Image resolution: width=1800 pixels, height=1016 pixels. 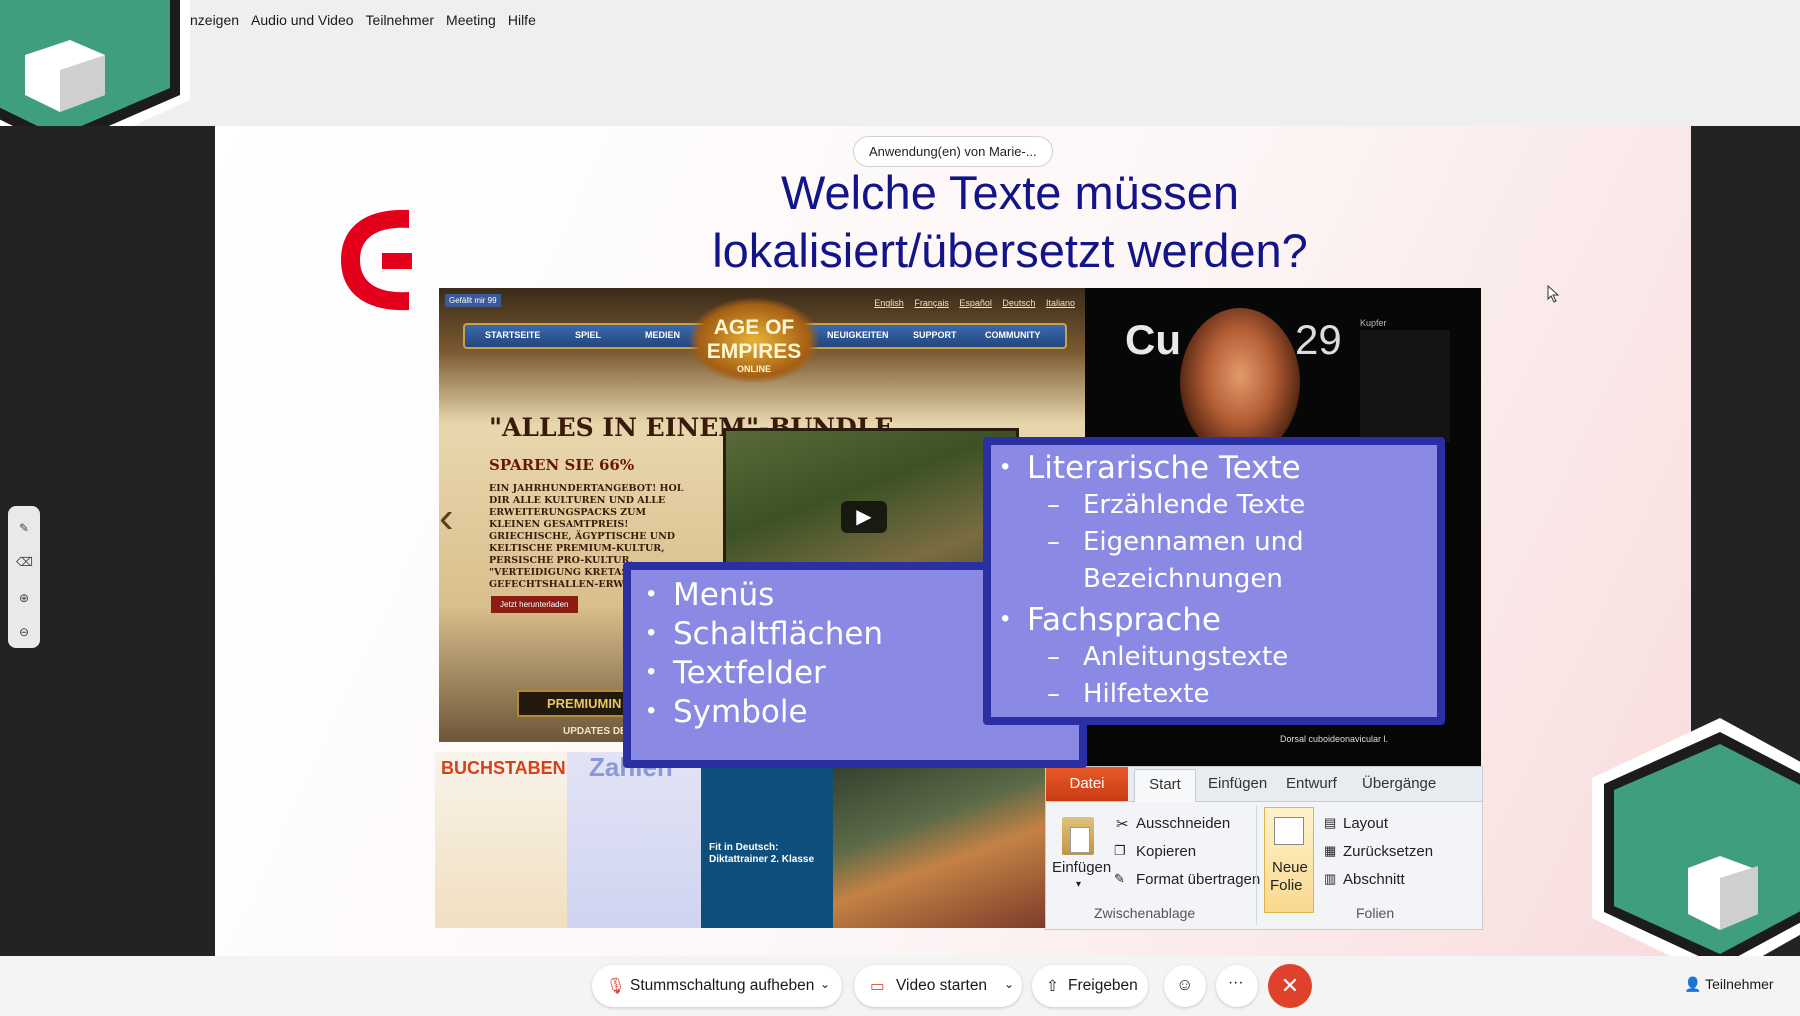 What do you see at coordinates (1330, 822) in the screenshot?
I see `layout-icon: ▤` at bounding box center [1330, 822].